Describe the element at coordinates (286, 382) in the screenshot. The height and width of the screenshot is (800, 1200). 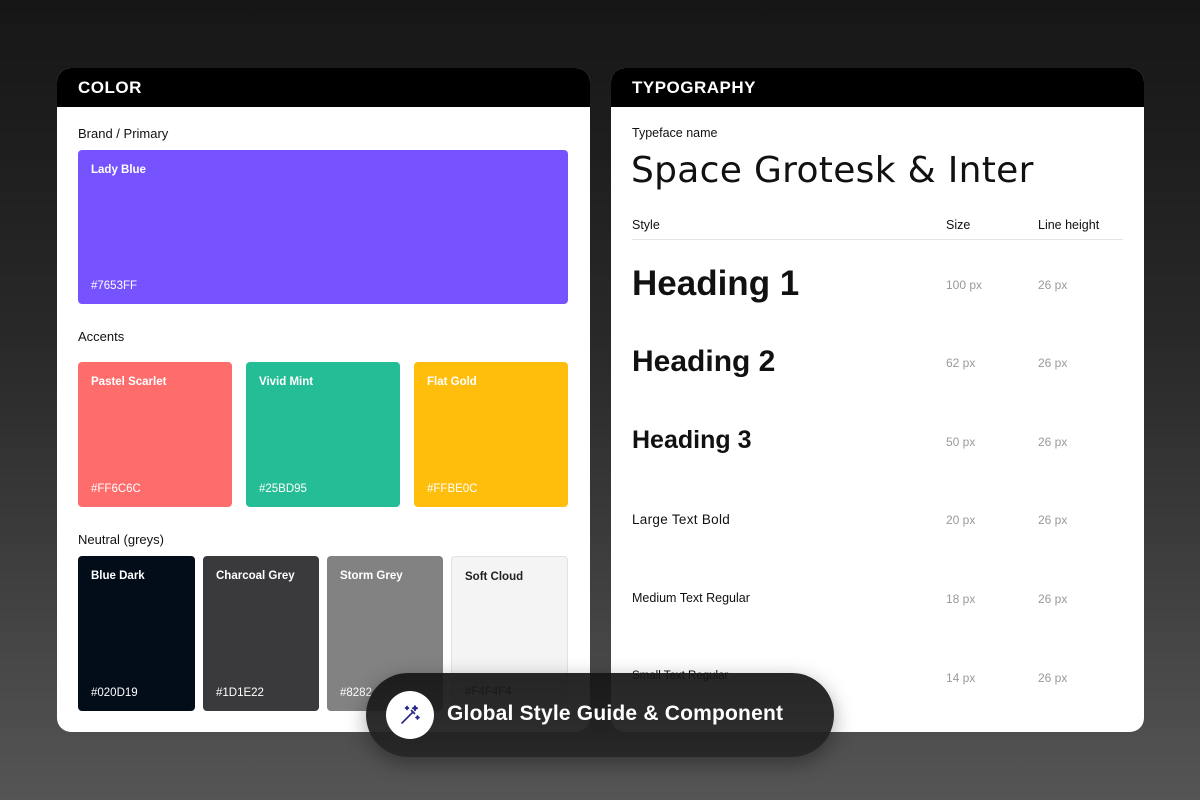
I see `swatch-name: Vivid Mint` at that location.